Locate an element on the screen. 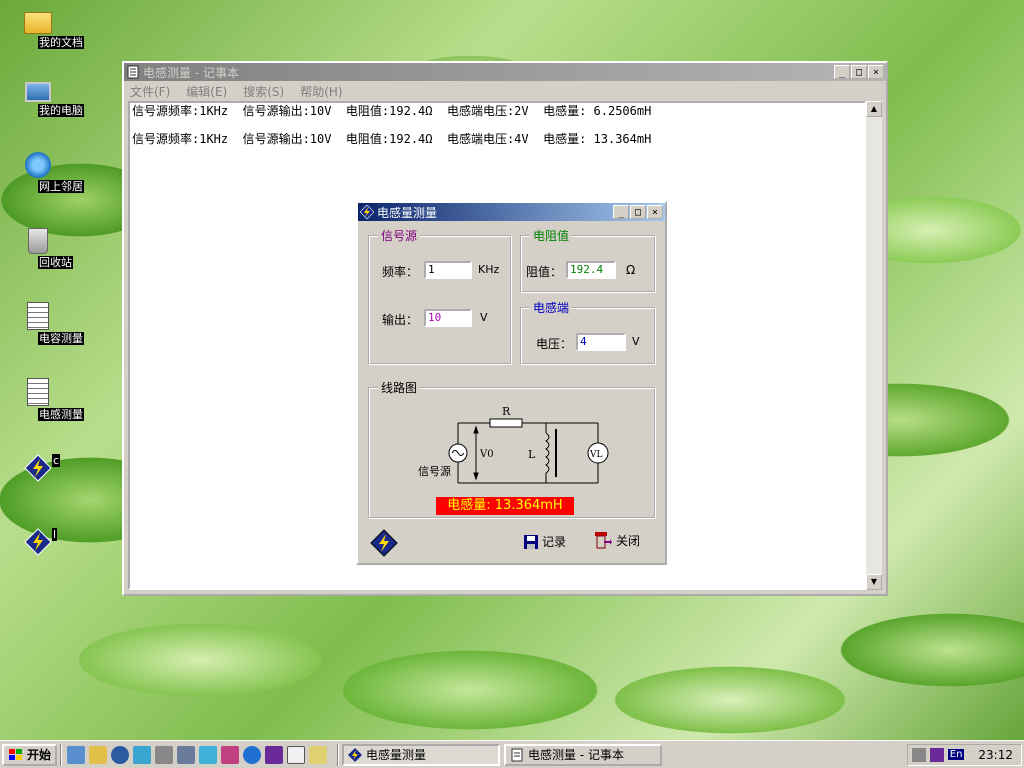  v0-label: V0 is located at coordinates (486, 454).